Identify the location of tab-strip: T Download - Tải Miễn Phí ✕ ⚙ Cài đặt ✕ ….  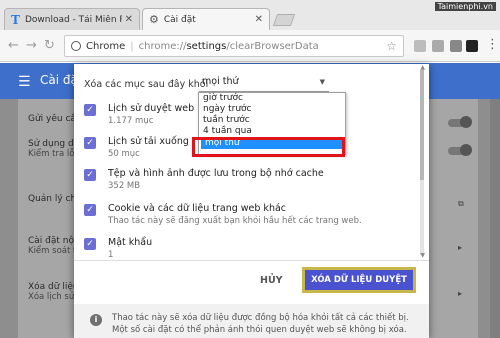
(250, 15).